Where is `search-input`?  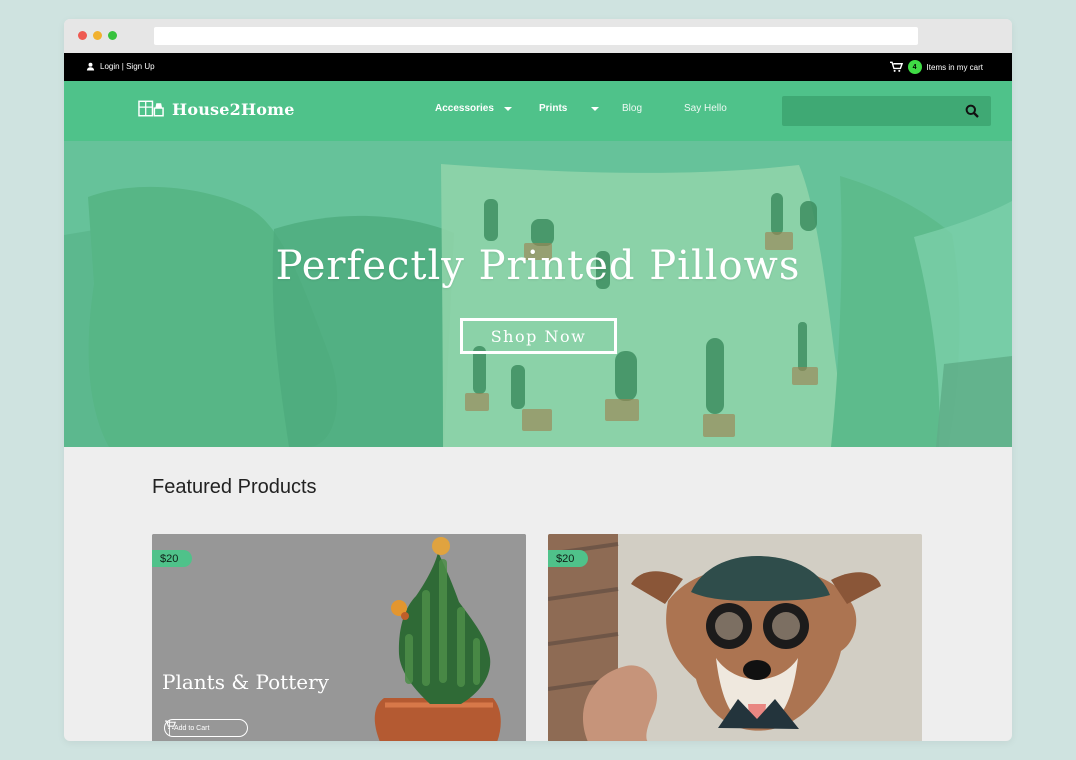 search-input is located at coordinates (877, 111).